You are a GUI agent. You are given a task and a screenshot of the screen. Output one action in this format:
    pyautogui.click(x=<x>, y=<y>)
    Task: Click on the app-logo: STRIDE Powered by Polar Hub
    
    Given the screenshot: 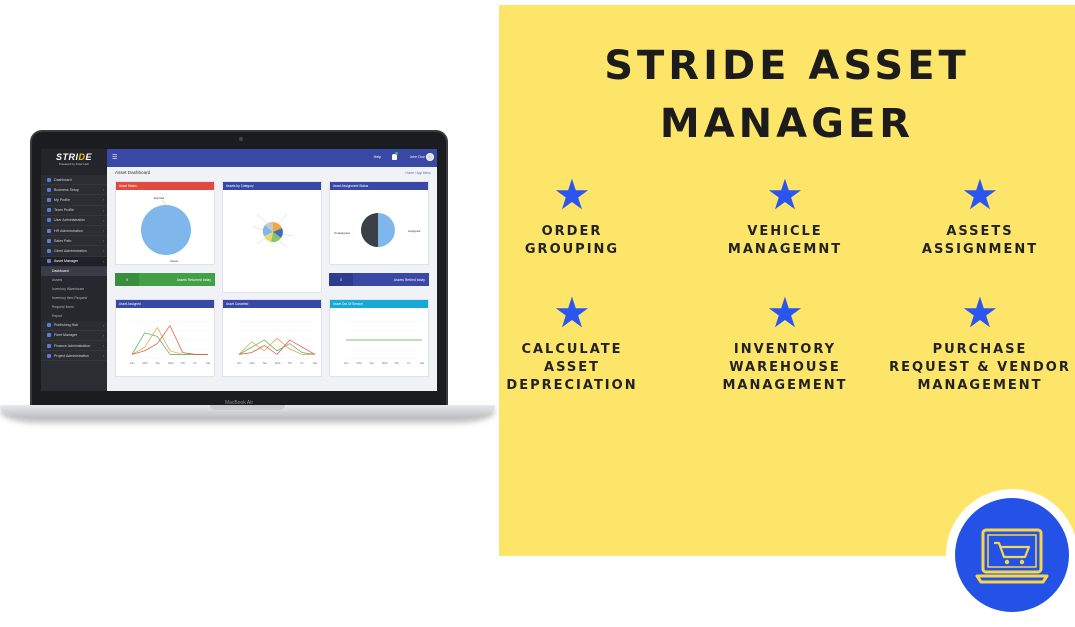 What is the action you would take?
    pyautogui.click(x=74, y=162)
    